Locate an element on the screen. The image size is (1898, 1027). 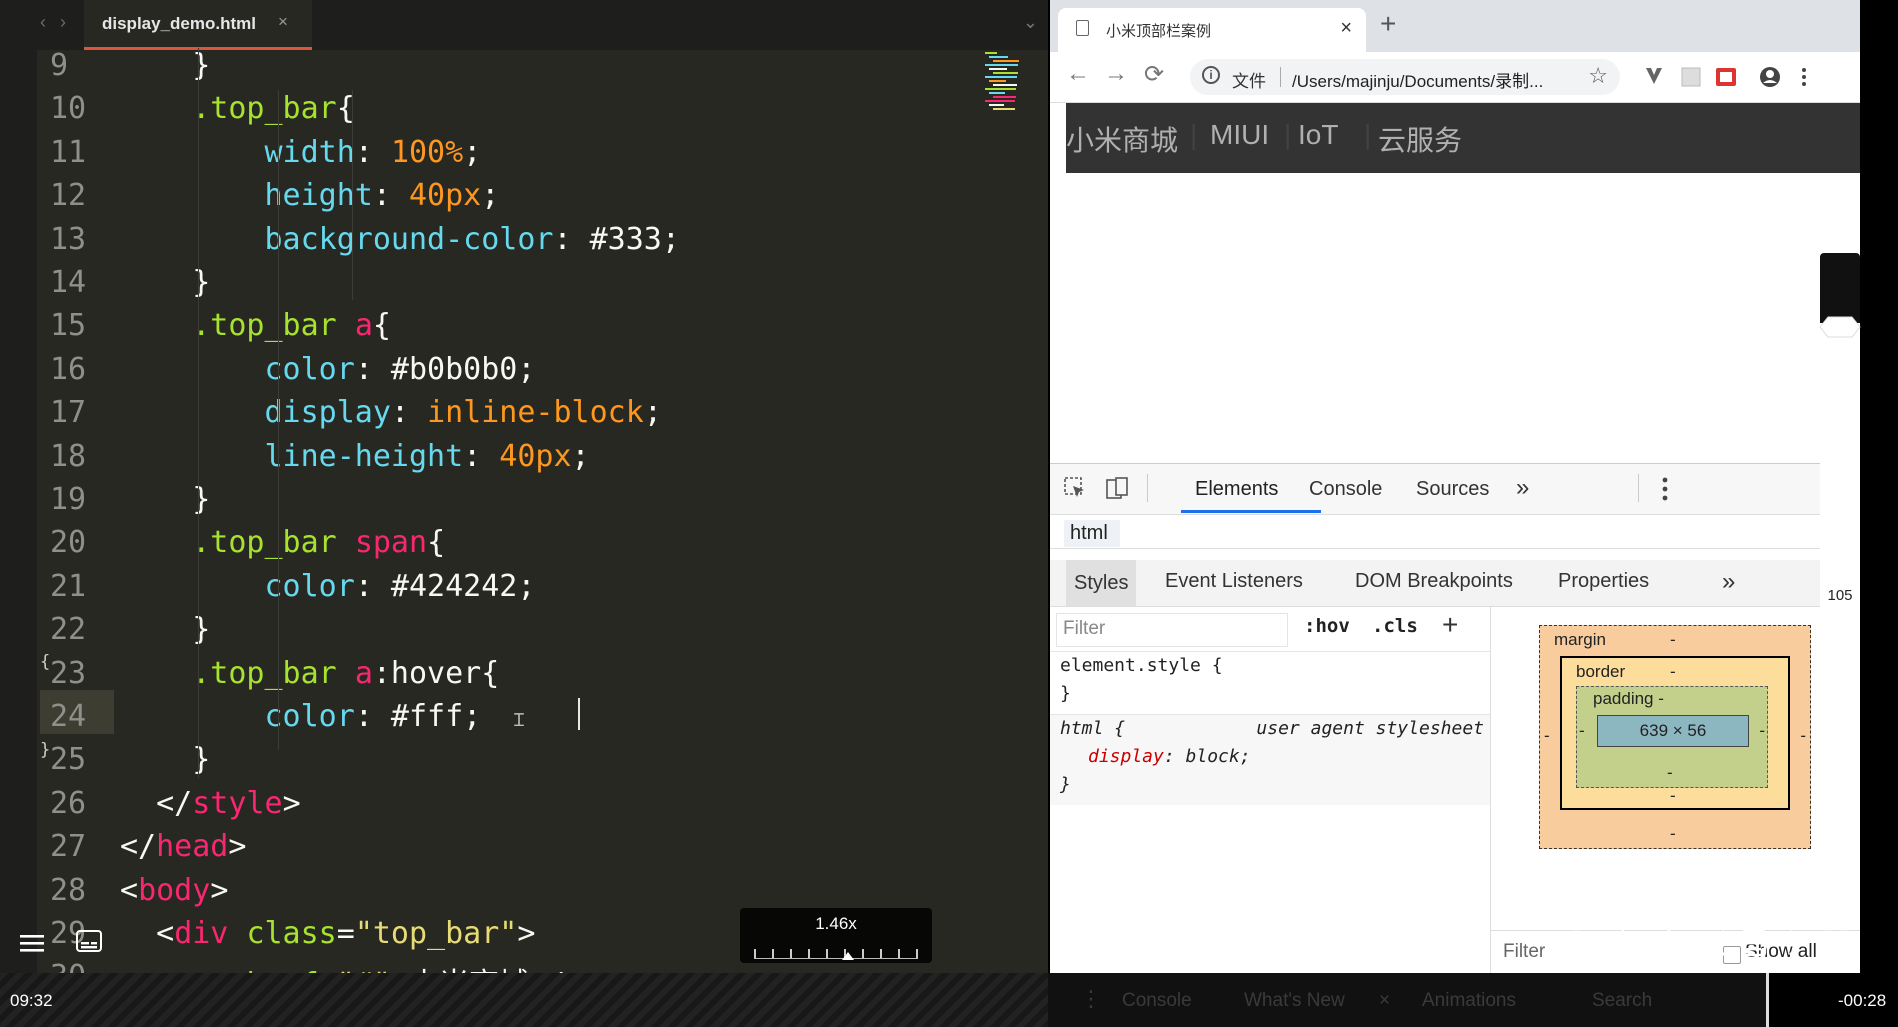
nav-back-icon: ‹ is located at coordinates (43, 22).